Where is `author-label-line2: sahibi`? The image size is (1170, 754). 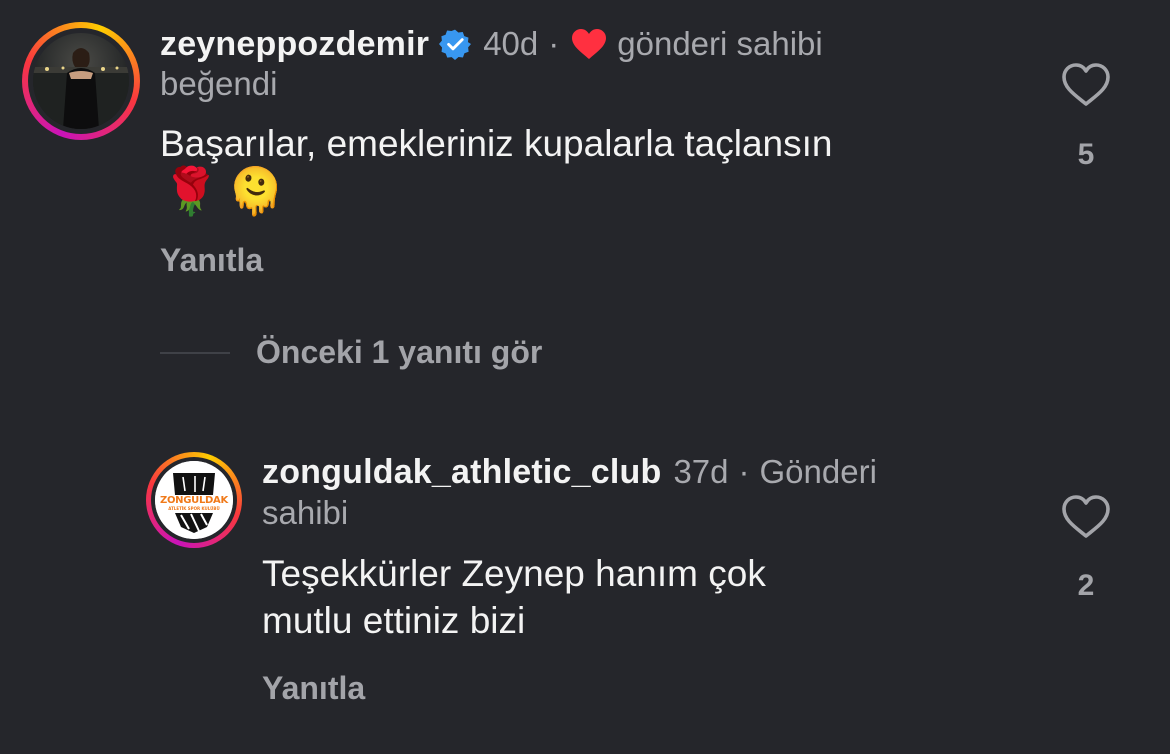
author-label-line2: sahibi is located at coordinates (305, 512).